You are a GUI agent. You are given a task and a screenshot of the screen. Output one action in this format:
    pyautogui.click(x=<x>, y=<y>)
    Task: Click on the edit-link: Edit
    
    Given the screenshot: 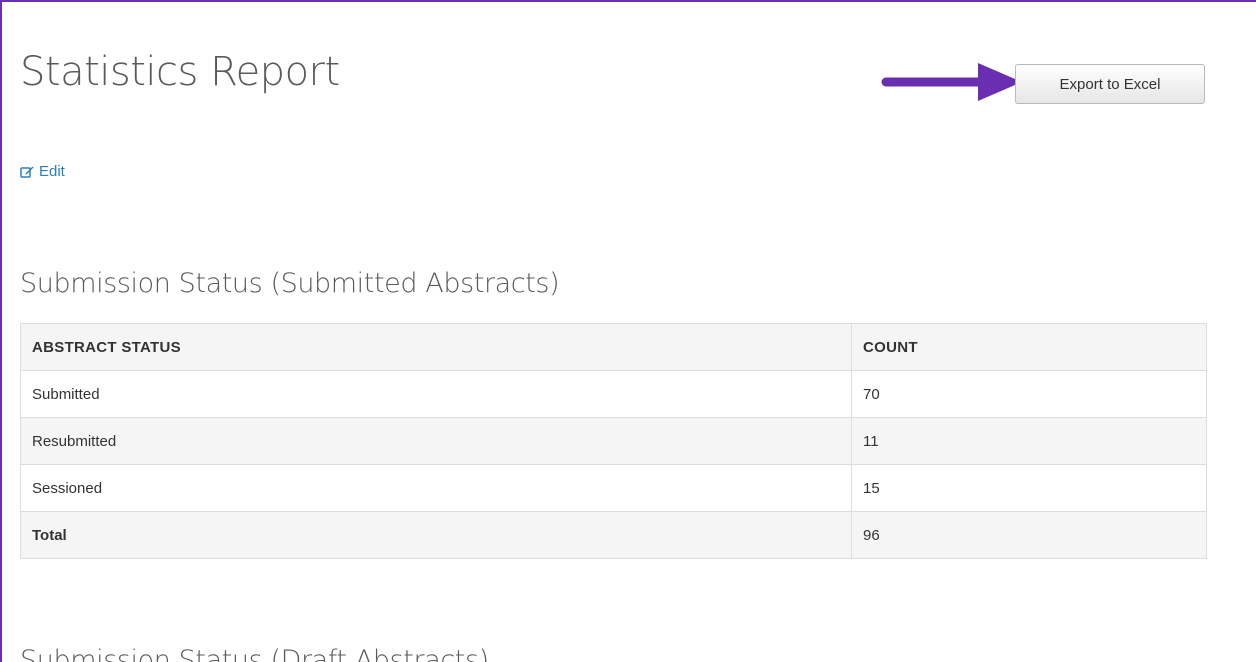 What is the action you would take?
    pyautogui.click(x=42, y=171)
    